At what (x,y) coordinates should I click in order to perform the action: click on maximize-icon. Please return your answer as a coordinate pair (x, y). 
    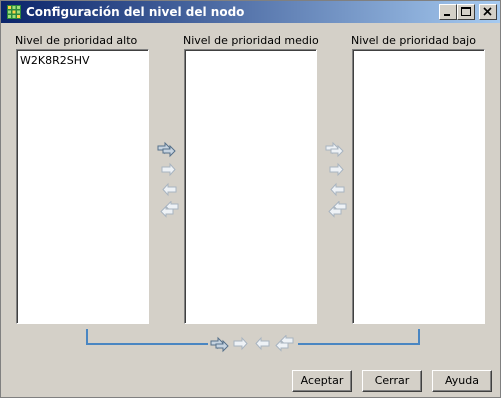
    Looking at the image, I should click on (466, 11).